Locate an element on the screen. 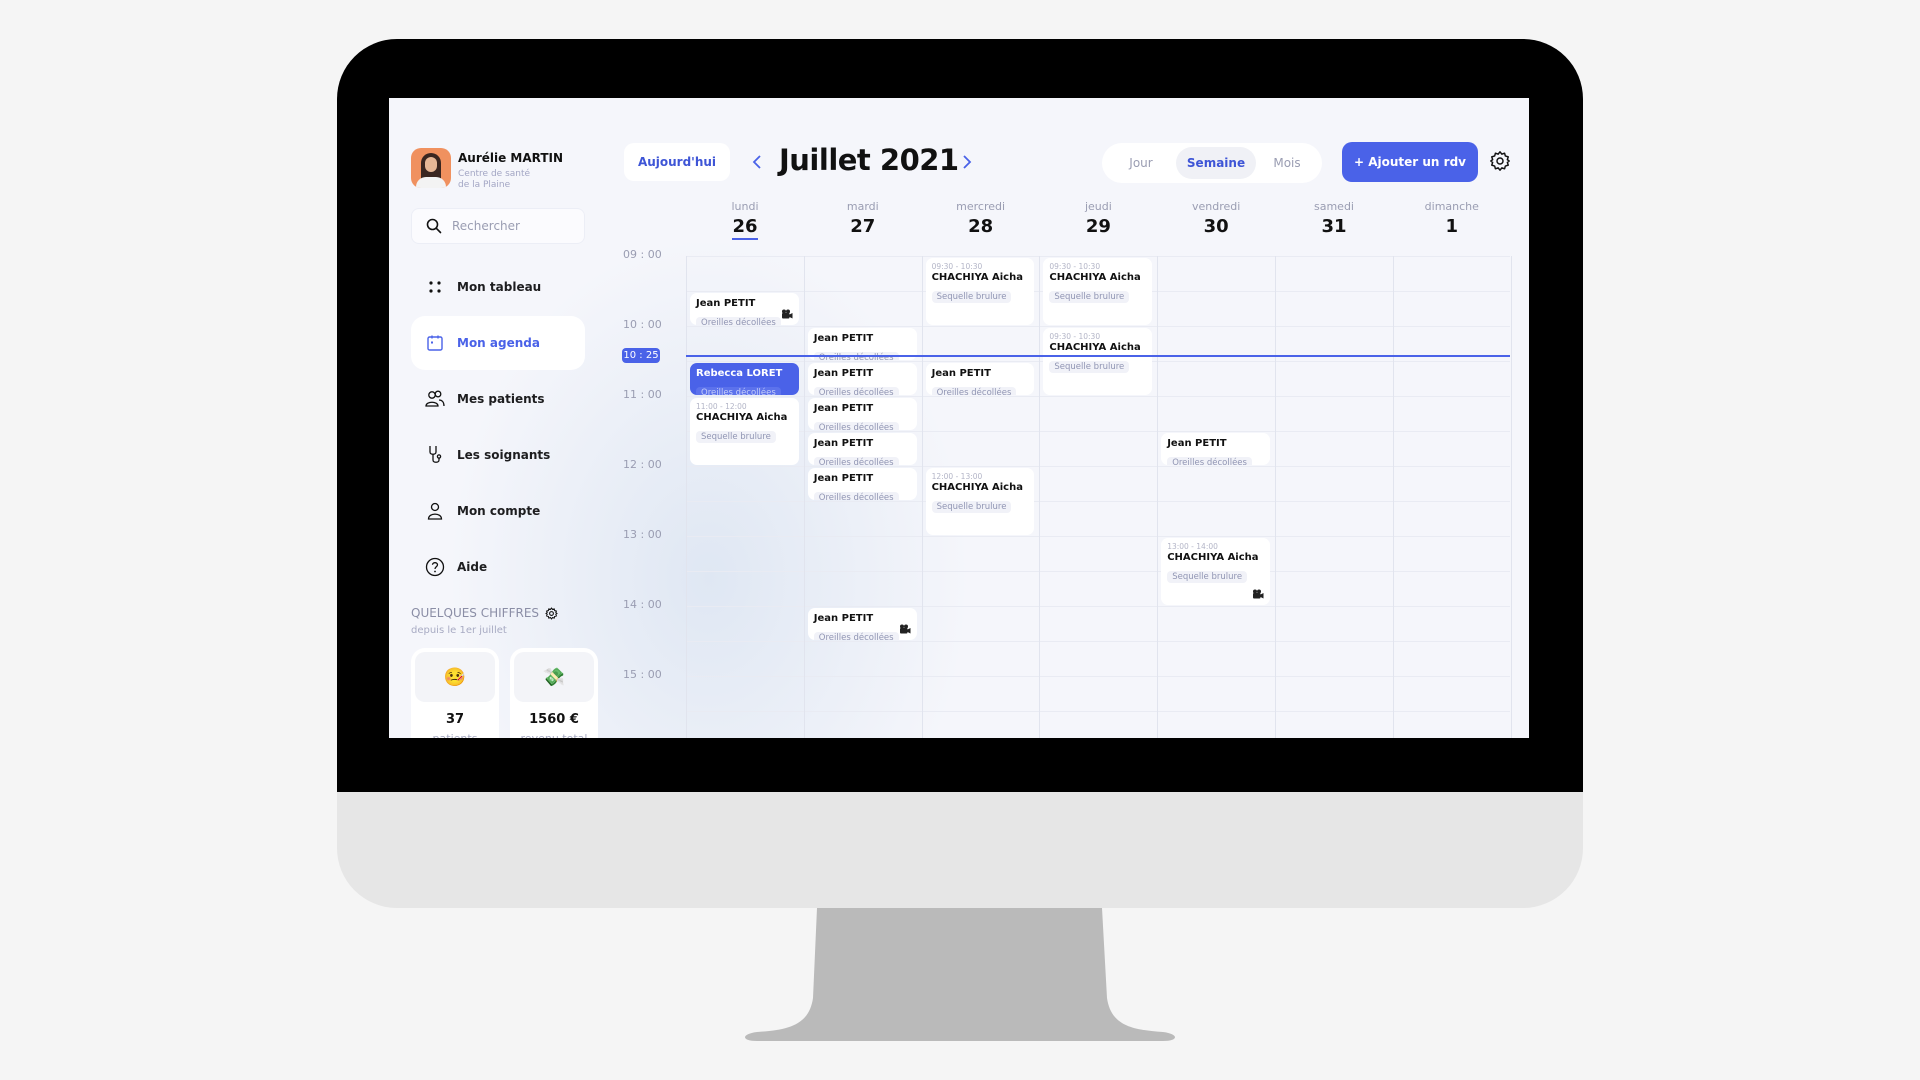  user-name: Aurélie MARTIN is located at coordinates (511, 158).